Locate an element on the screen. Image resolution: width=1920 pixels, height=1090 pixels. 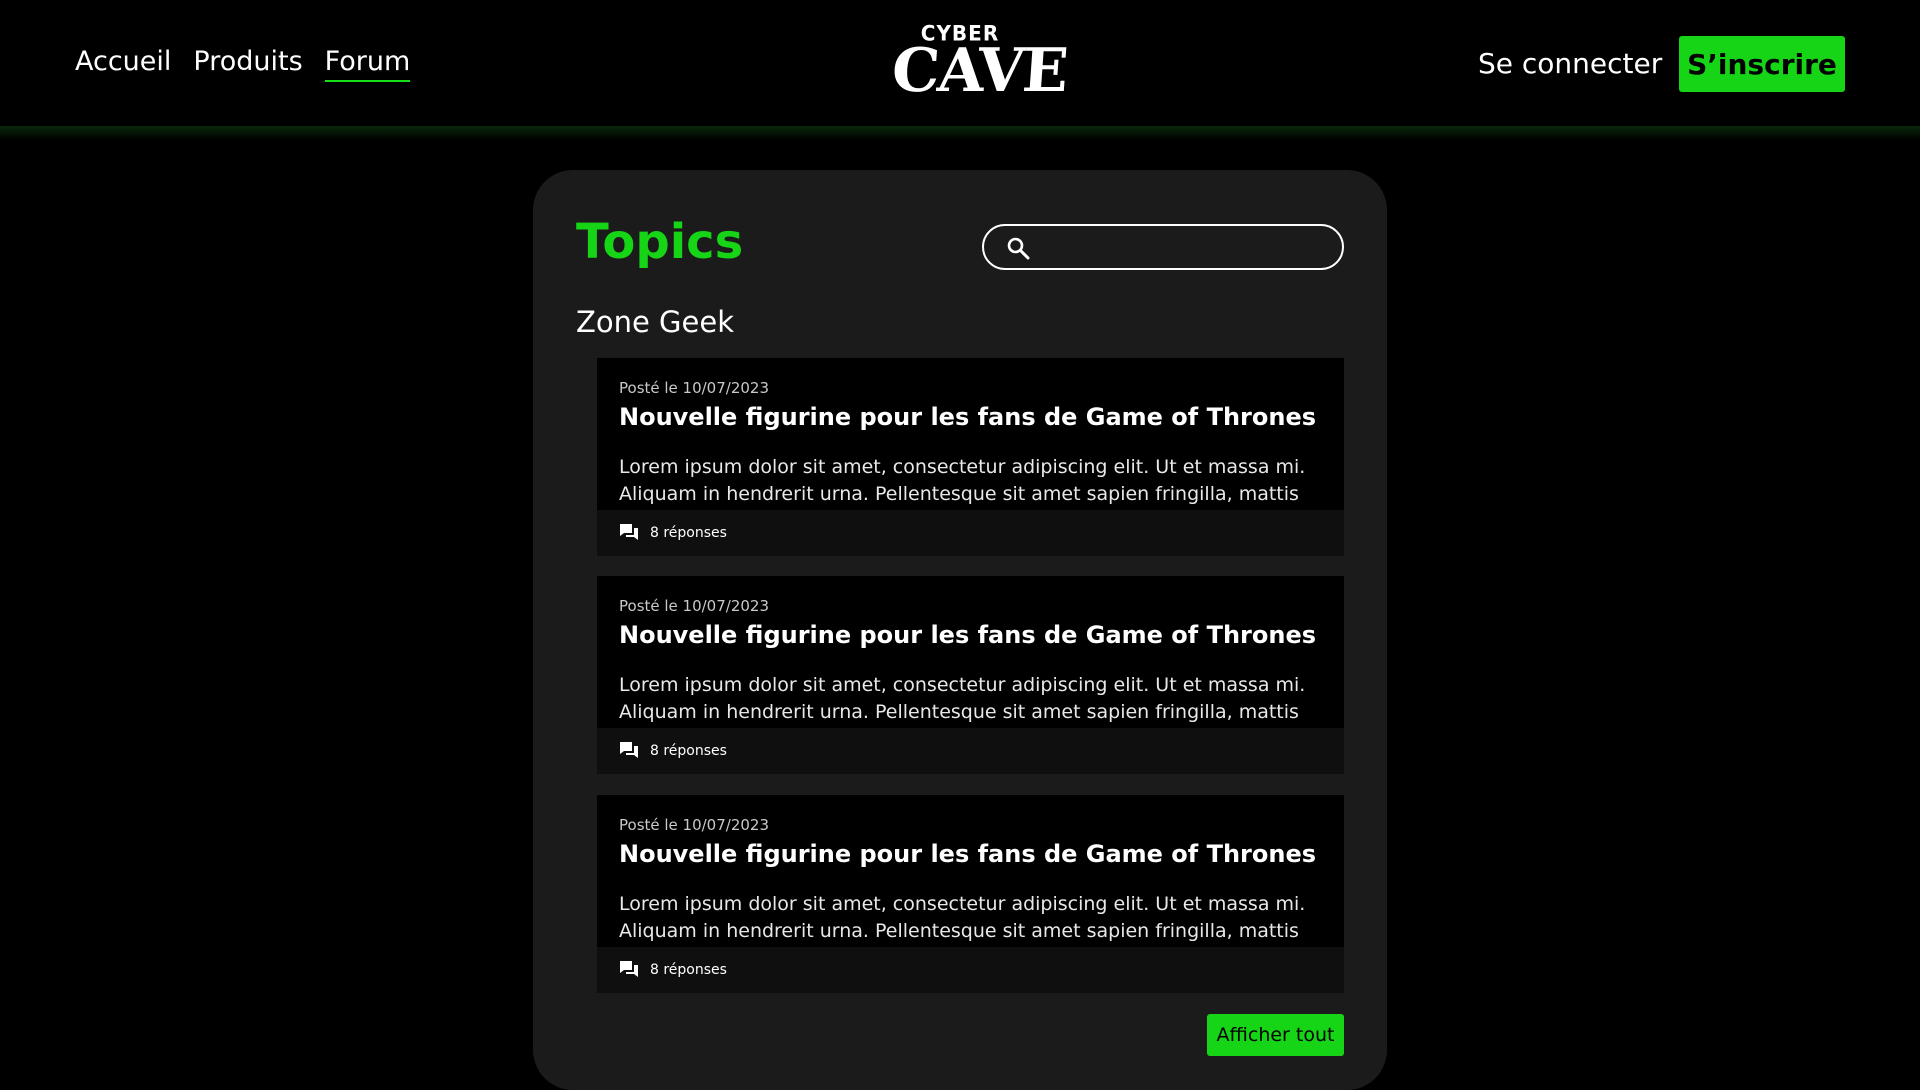
site-logo: CYBER CAVE is located at coordinates (979, 64).